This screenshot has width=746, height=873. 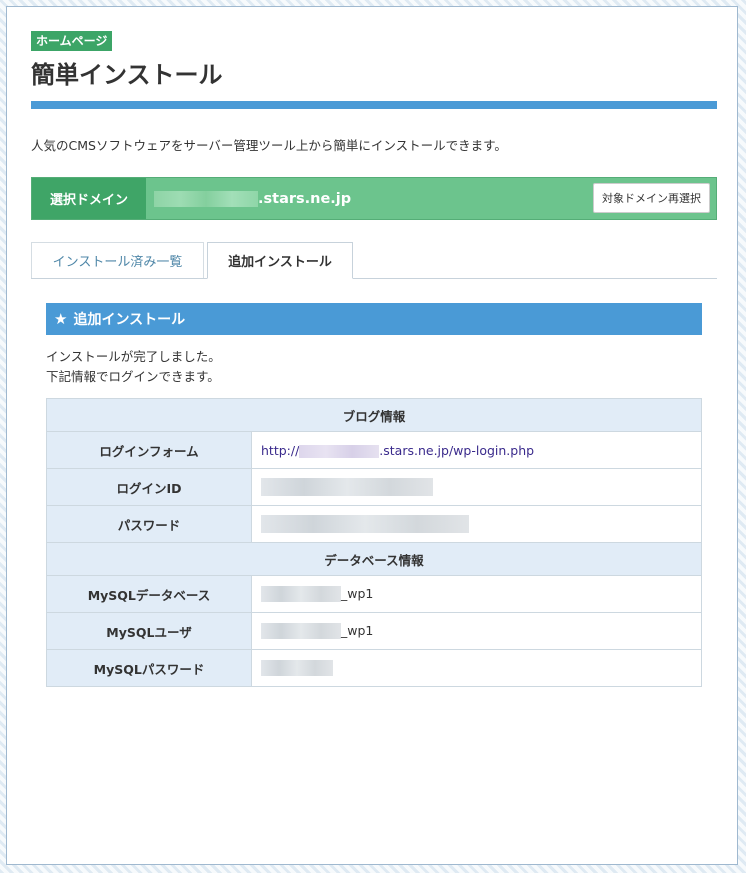 I want to click on table-row: ログインID, so click(x=374, y=487).